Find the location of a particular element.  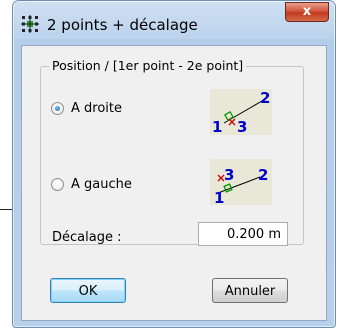

title-bar: 2 points + décalage x is located at coordinates (174, 23).